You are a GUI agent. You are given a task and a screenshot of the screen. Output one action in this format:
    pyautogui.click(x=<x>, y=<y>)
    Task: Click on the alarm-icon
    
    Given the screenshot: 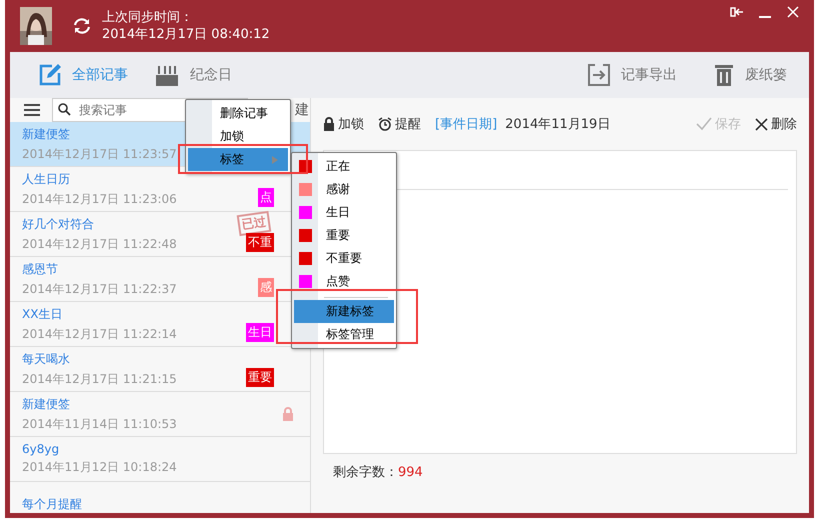 What is the action you would take?
    pyautogui.click(x=385, y=124)
    